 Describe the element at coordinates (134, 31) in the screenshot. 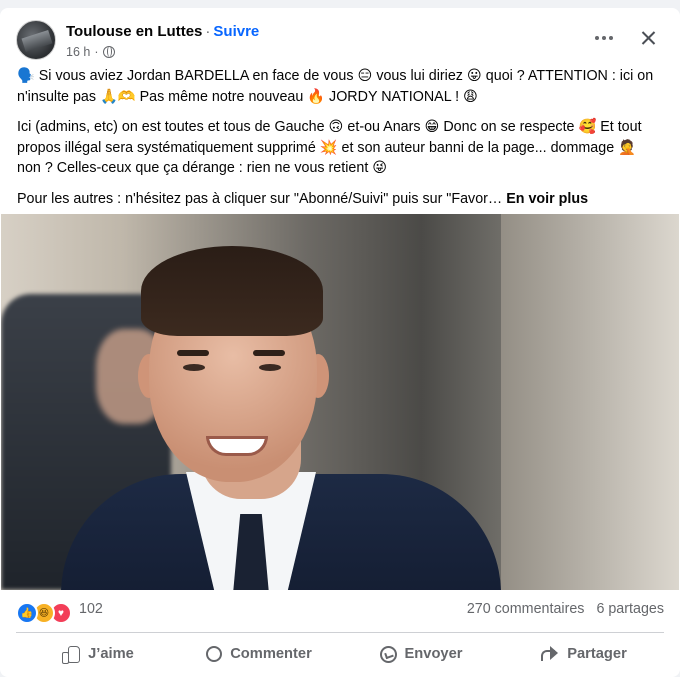

I see `page-name-link: Toulouse en Luttes` at that location.